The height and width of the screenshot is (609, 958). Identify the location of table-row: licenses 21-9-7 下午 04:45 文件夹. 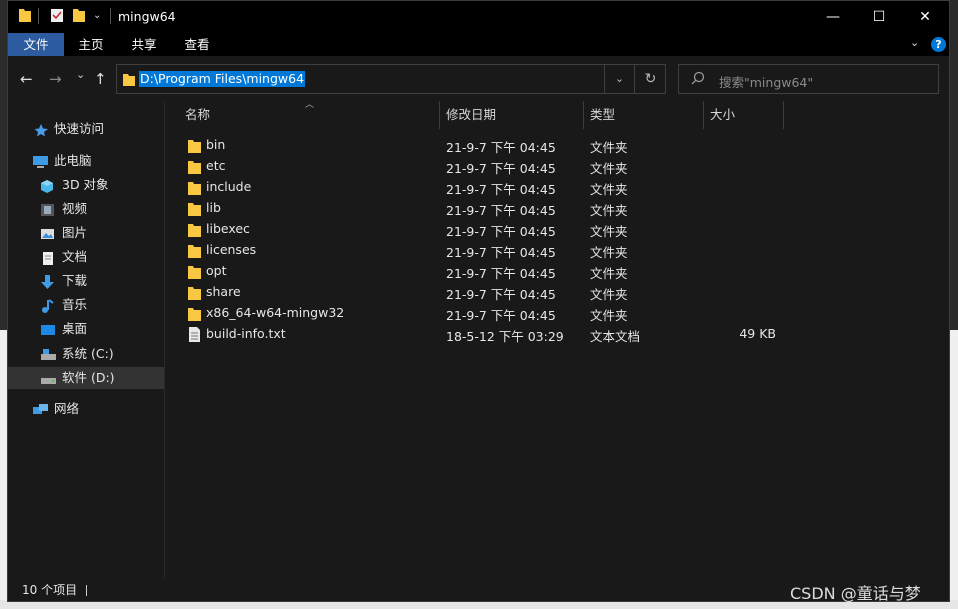
(484, 250).